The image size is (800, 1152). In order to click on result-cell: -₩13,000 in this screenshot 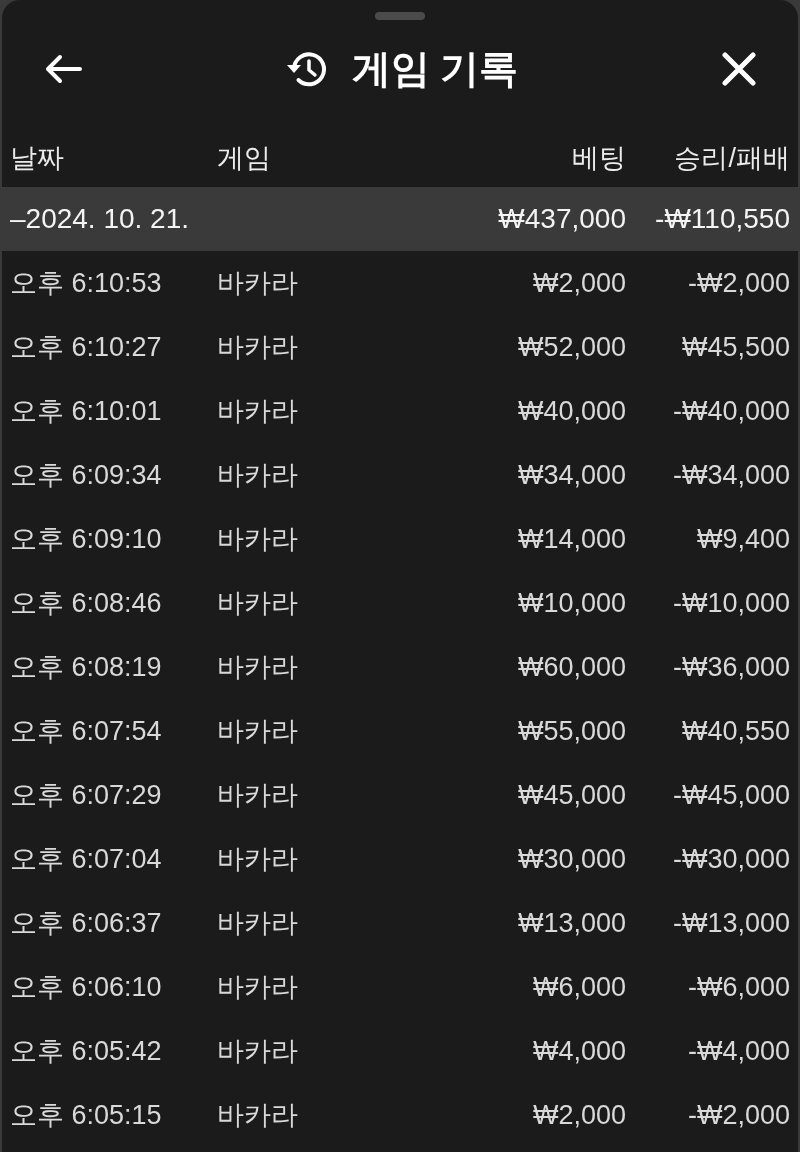, I will do `click(731, 922)`.